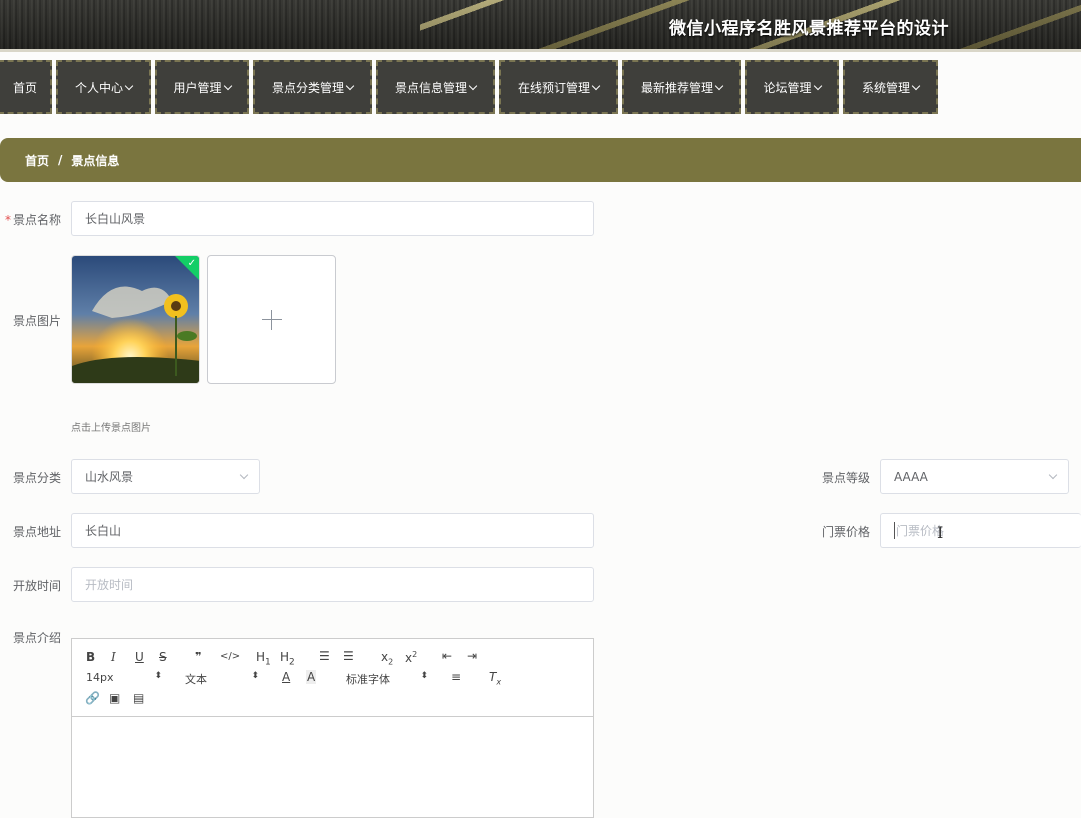 Image resolution: width=1081 pixels, height=818 pixels. I want to click on outdent-icon: ⇤, so click(447, 656).